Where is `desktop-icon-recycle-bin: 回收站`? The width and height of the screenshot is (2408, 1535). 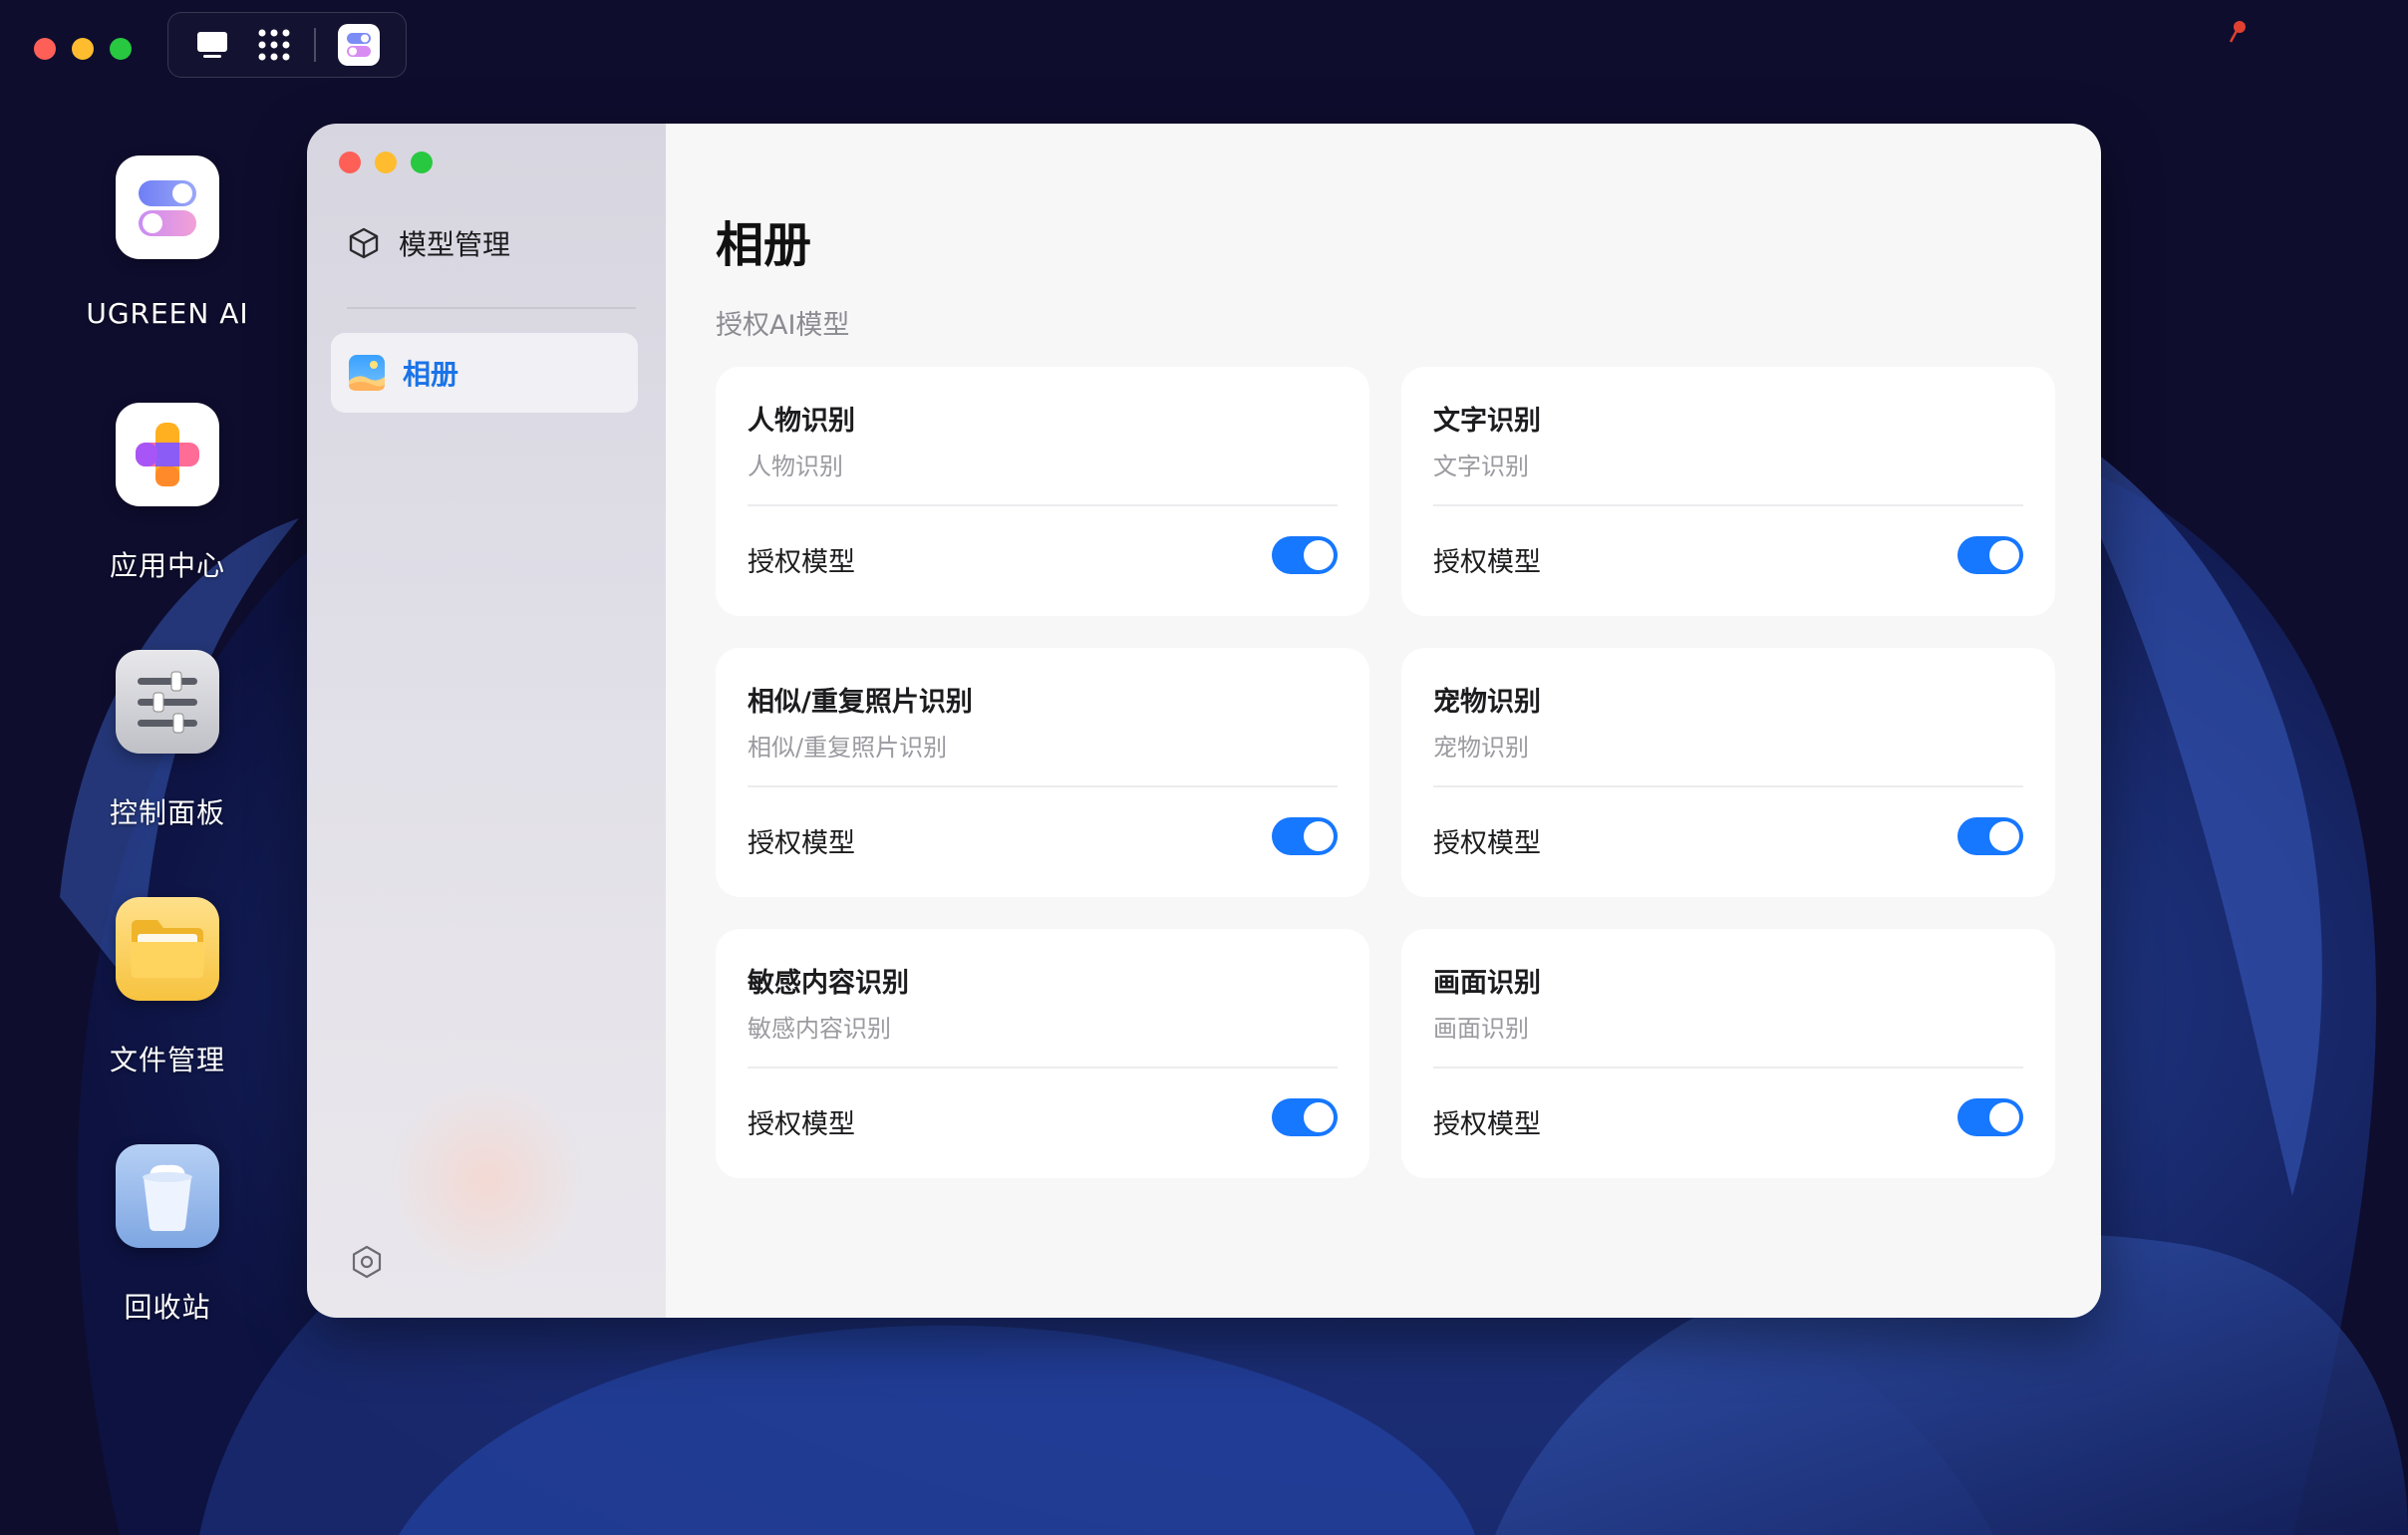
desktop-icon-recycle-bin: 回收站 is located at coordinates (167, 1235).